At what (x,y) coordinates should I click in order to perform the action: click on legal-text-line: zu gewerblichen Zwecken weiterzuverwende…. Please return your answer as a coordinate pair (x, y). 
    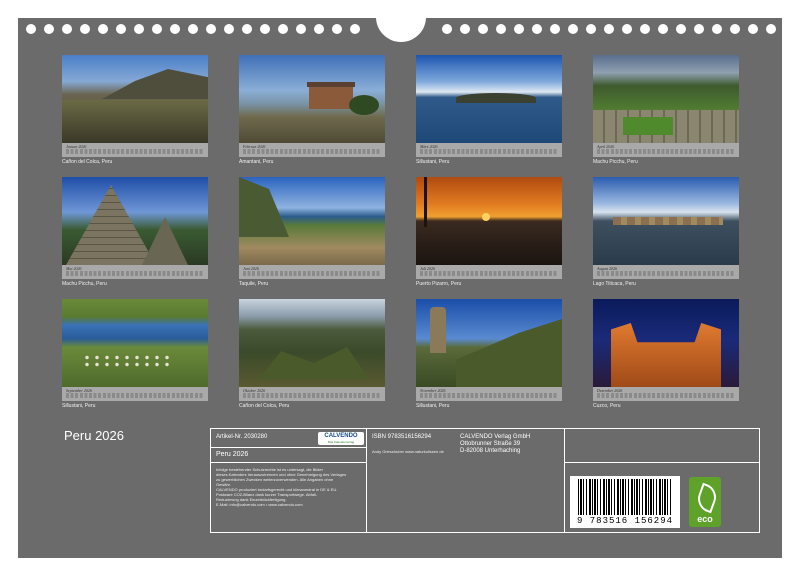
    Looking at the image, I should click on (275, 479).